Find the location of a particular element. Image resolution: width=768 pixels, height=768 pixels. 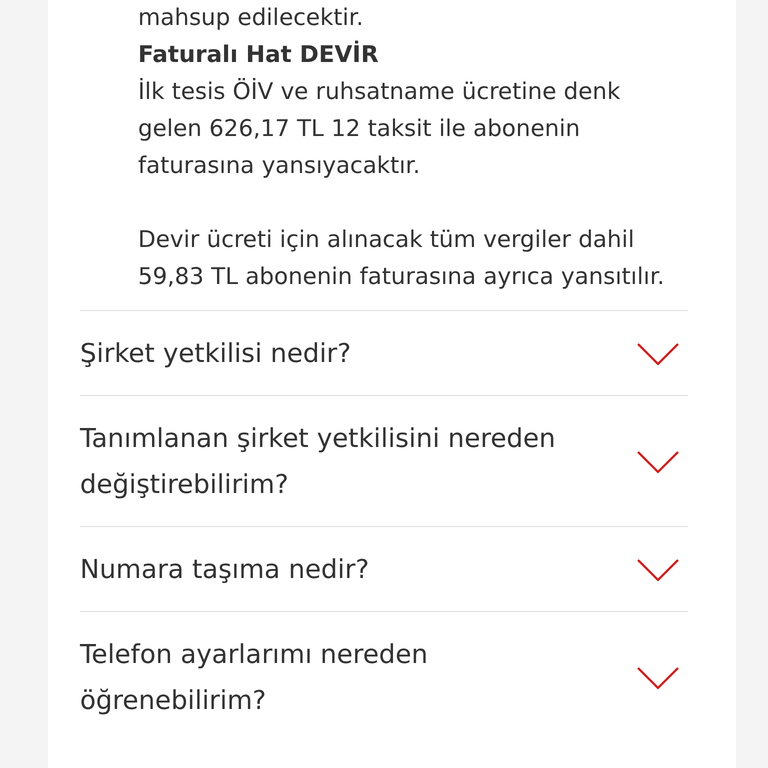

faq-question: Tanımlanan şirket yetkilisini nereden değiştirebilirim? is located at coordinates (330, 462).